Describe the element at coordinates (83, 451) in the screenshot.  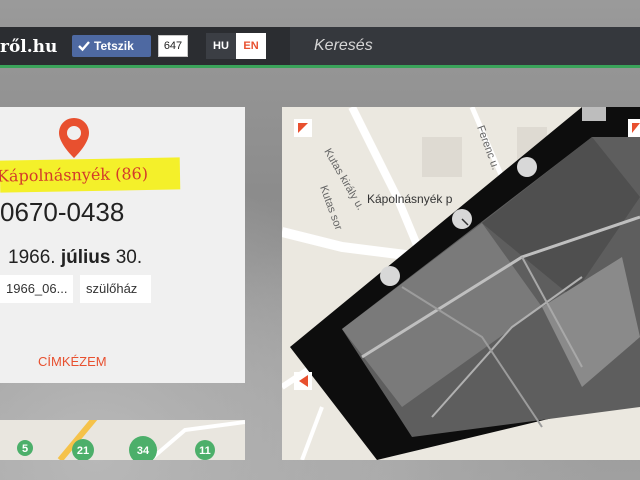
I see `cluster-label: 21` at that location.